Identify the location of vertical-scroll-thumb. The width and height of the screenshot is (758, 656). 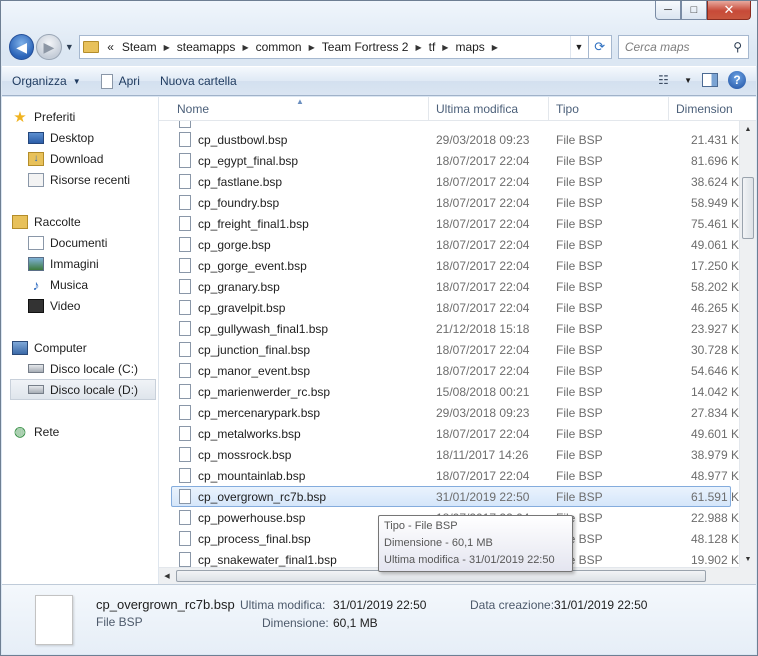
(748, 208).